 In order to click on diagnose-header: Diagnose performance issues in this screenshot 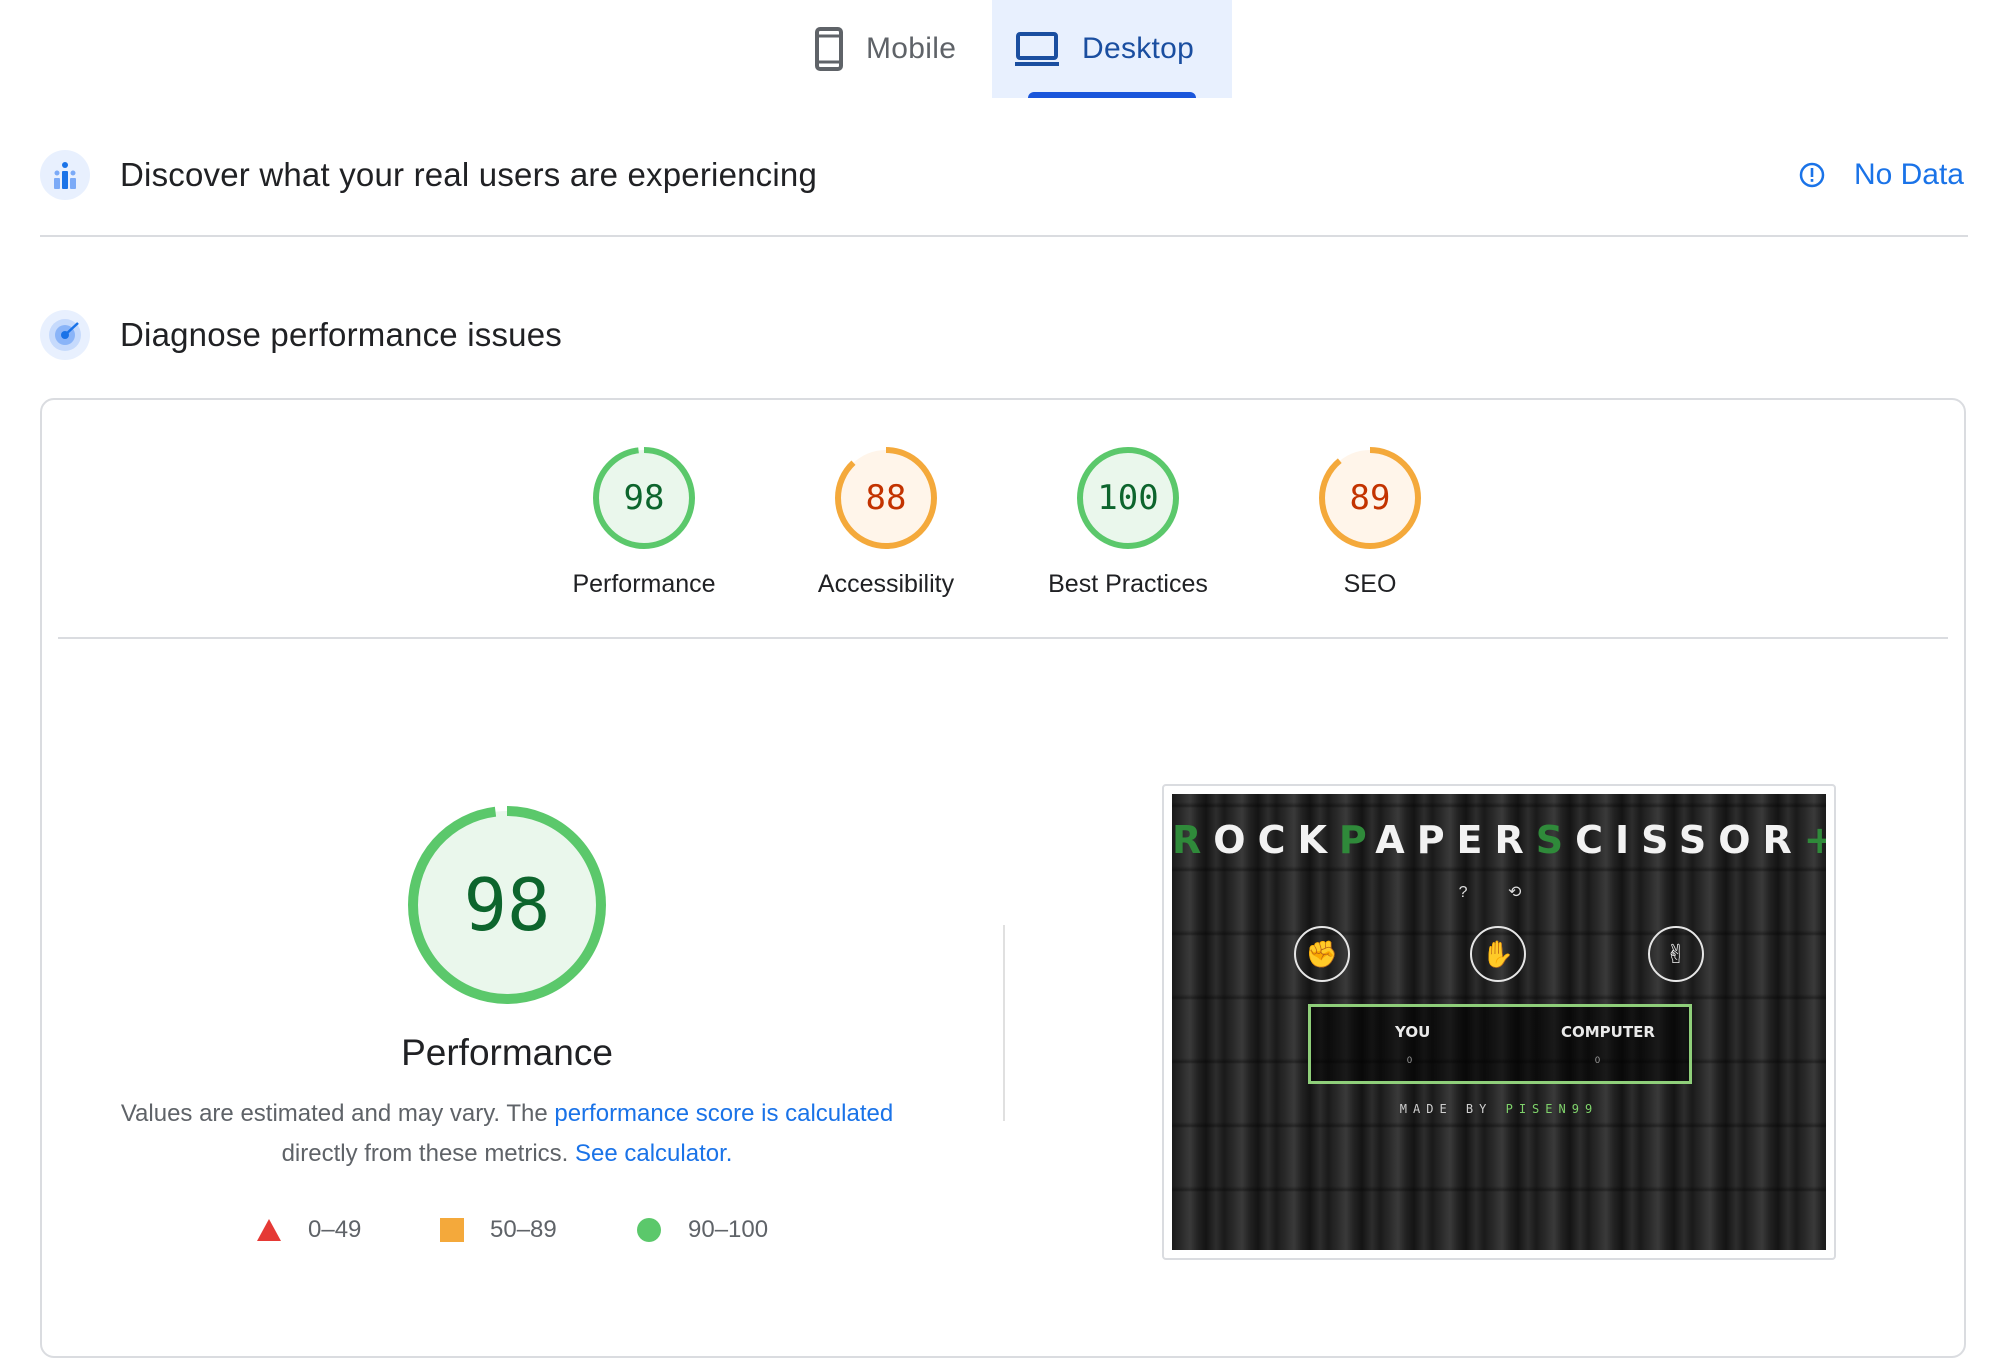, I will do `click(1002, 335)`.